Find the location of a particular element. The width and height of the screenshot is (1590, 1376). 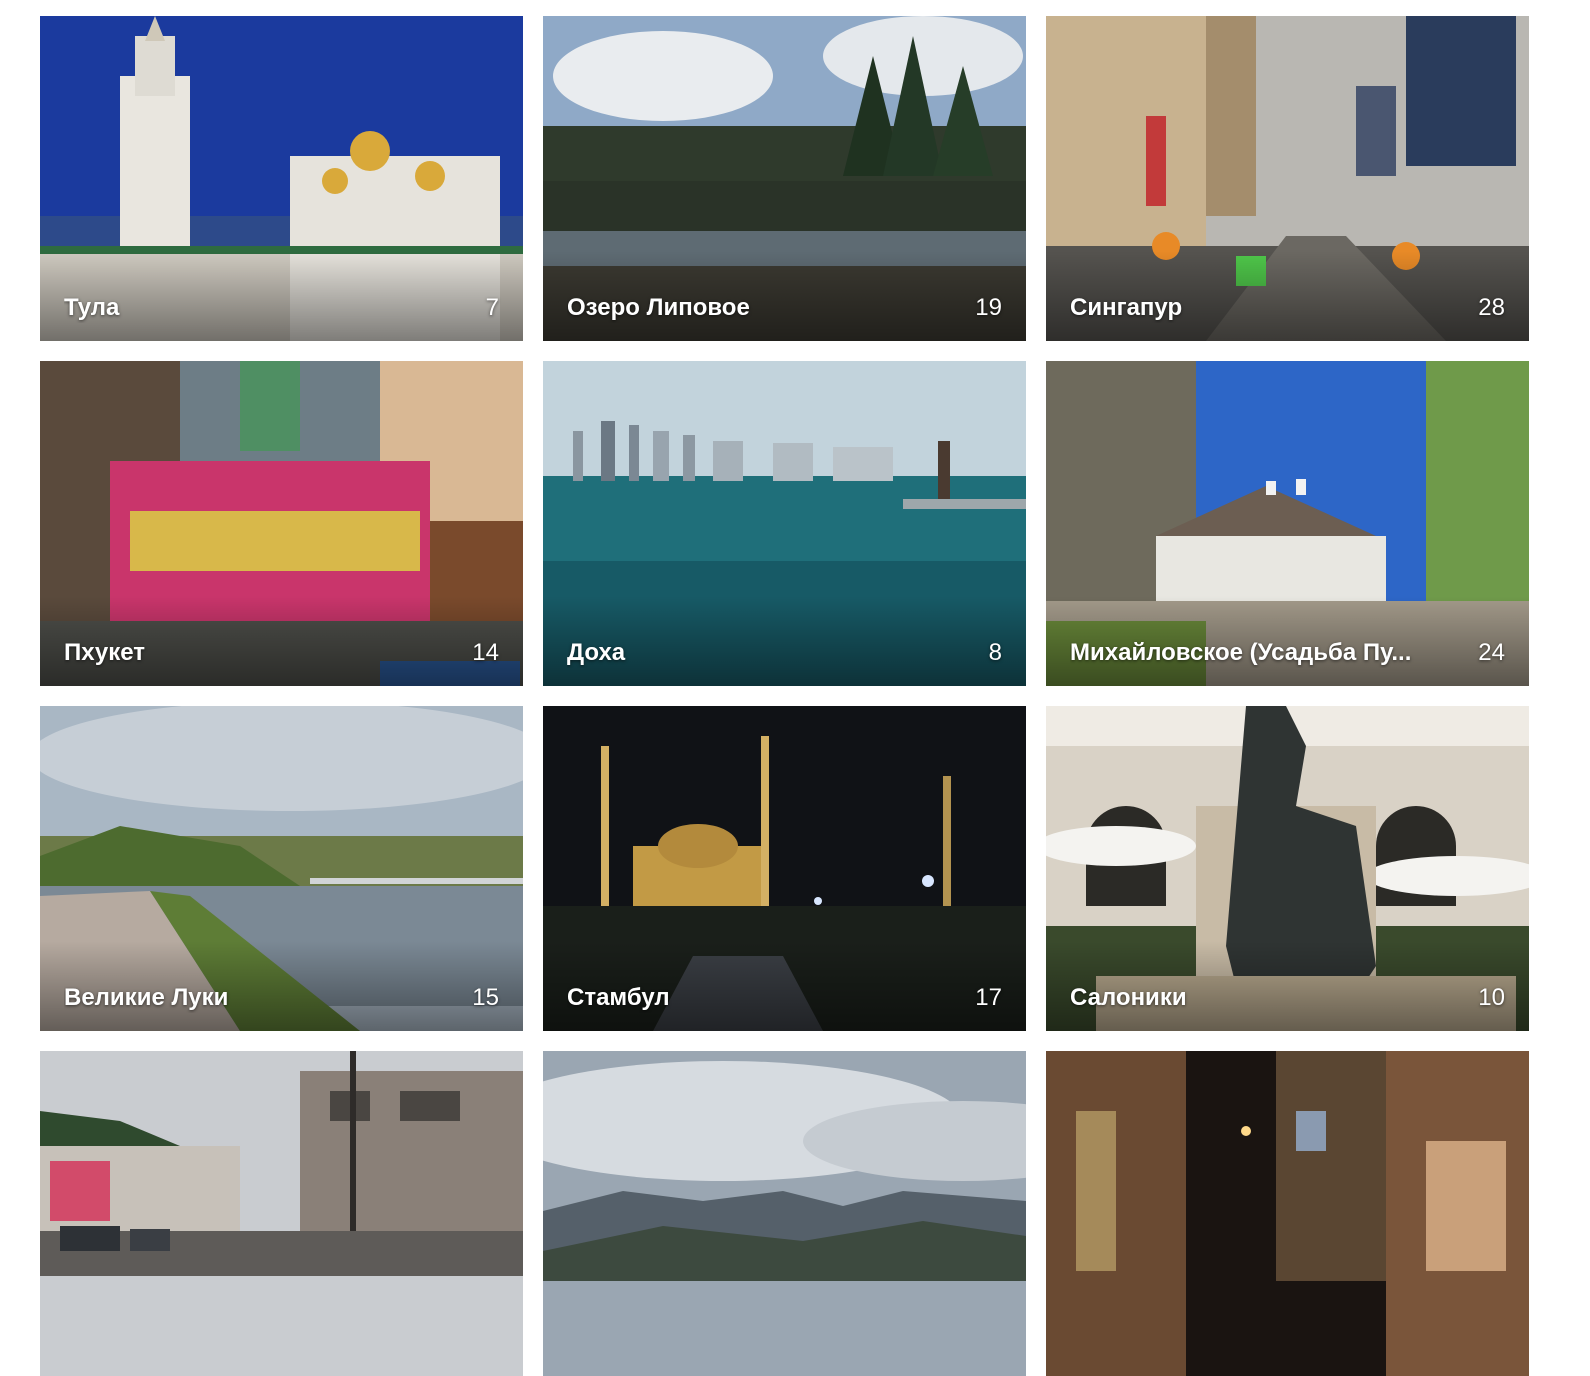

album-tile: Великие Луки 15 is located at coordinates (281, 868).